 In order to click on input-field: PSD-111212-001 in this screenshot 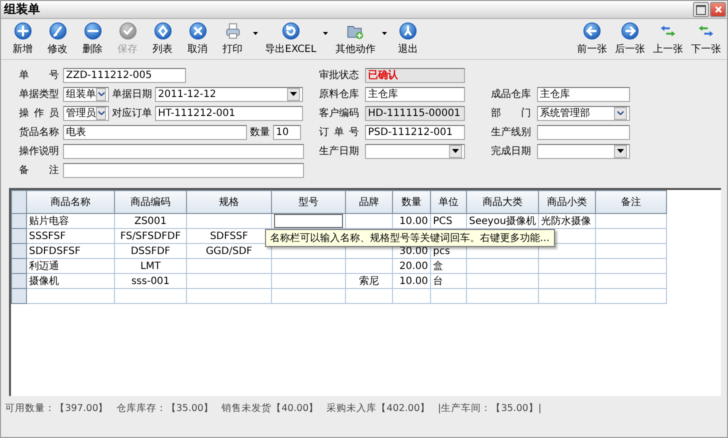, I will do `click(415, 132)`.